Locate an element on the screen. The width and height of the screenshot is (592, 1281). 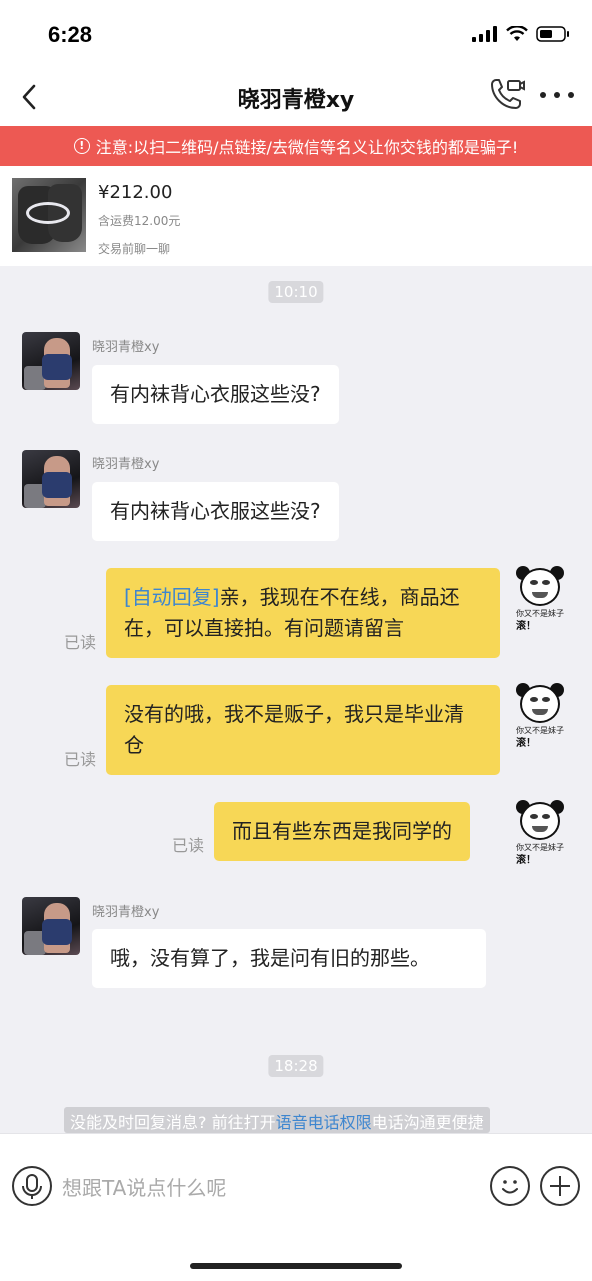
home-indicator is located at coordinates (296, 1266).